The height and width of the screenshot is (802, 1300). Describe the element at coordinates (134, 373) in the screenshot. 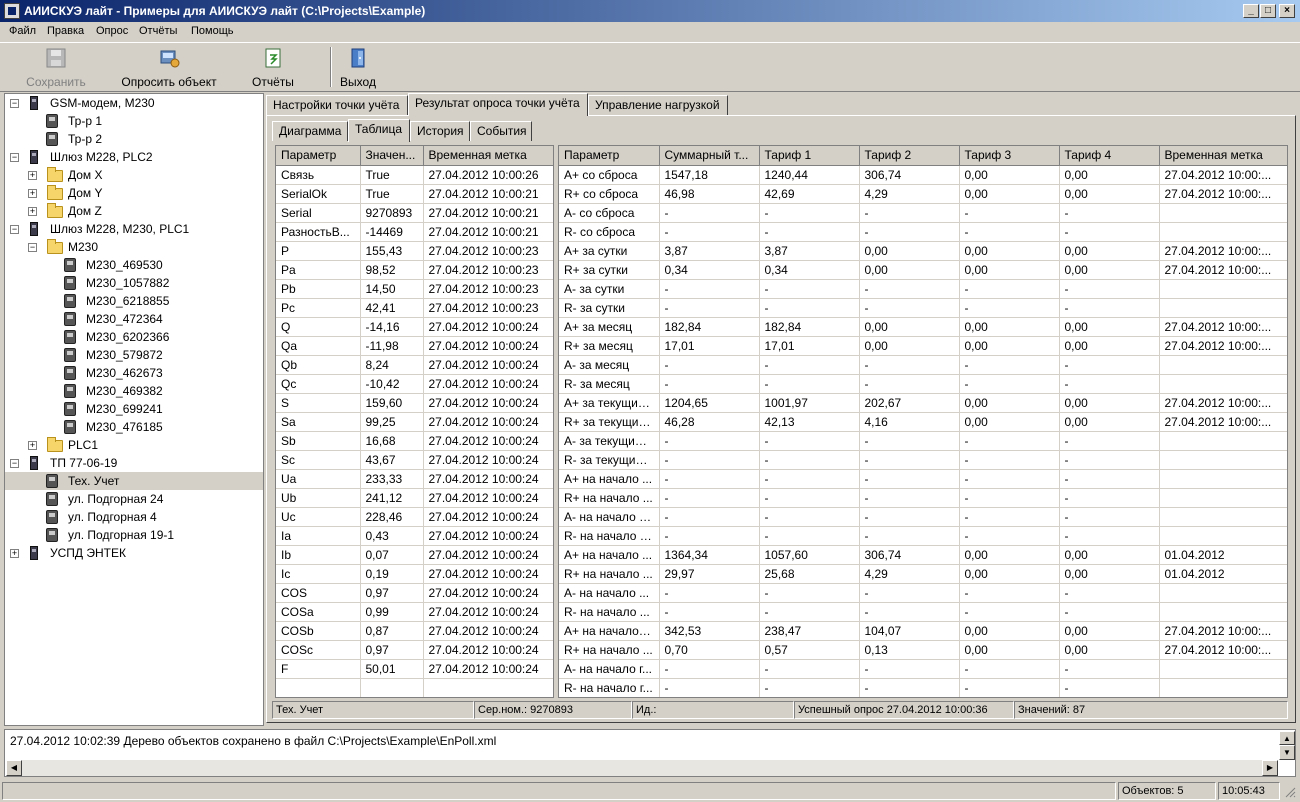

I see `tree-node-meter: M230_462673` at that location.